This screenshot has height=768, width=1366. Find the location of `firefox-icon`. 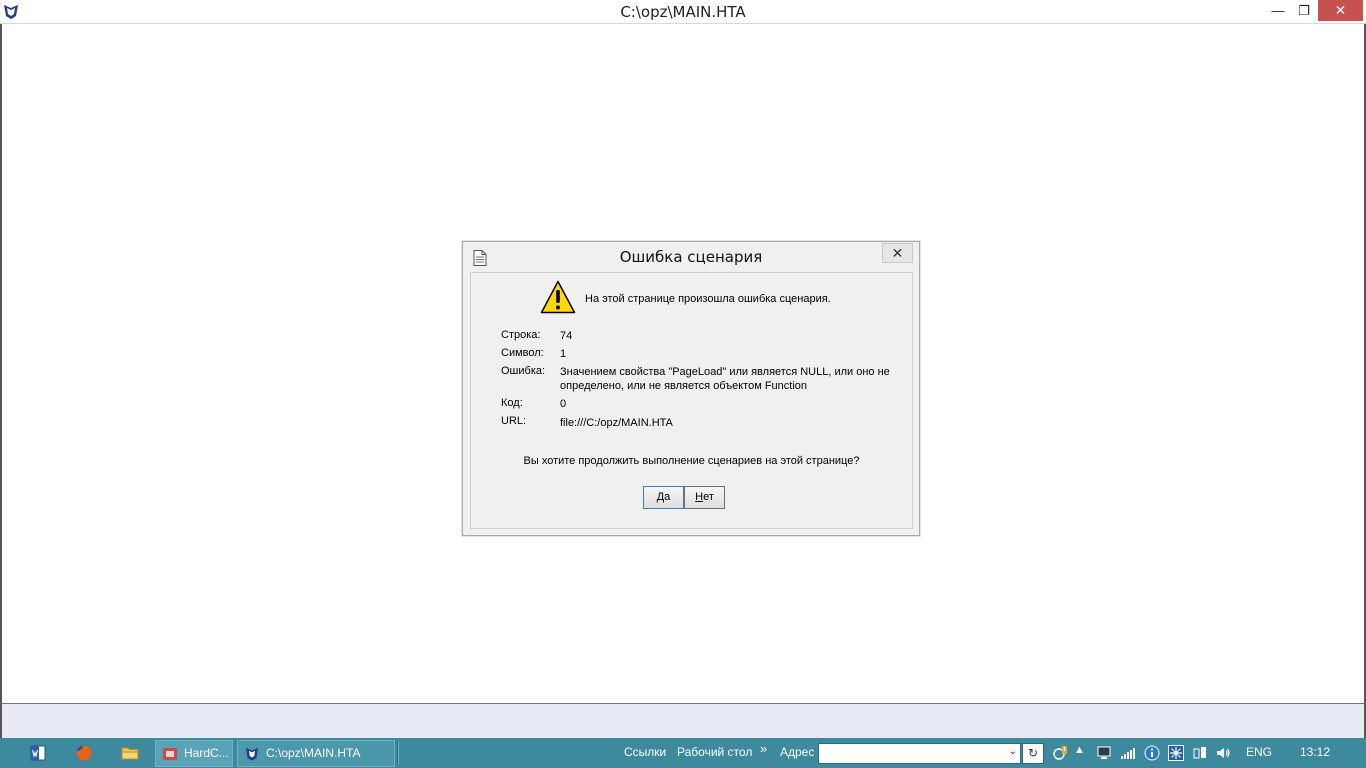

firefox-icon is located at coordinates (84, 753).